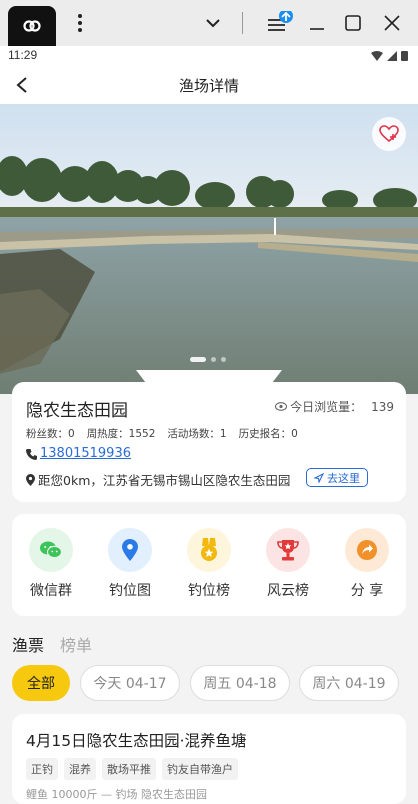 The height and width of the screenshot is (804, 418). Describe the element at coordinates (116, 794) in the screenshot. I see `ticket-subtitle: 鲤鱼 10000斤 — 钓场 隐农生态田园` at that location.